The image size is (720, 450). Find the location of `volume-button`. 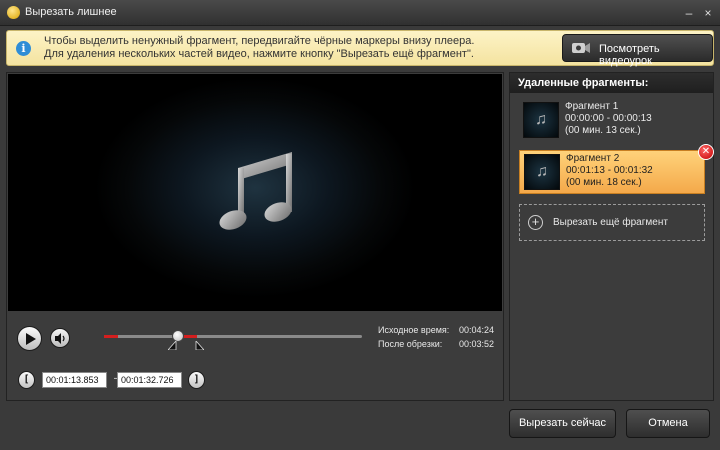

volume-button is located at coordinates (60, 338).